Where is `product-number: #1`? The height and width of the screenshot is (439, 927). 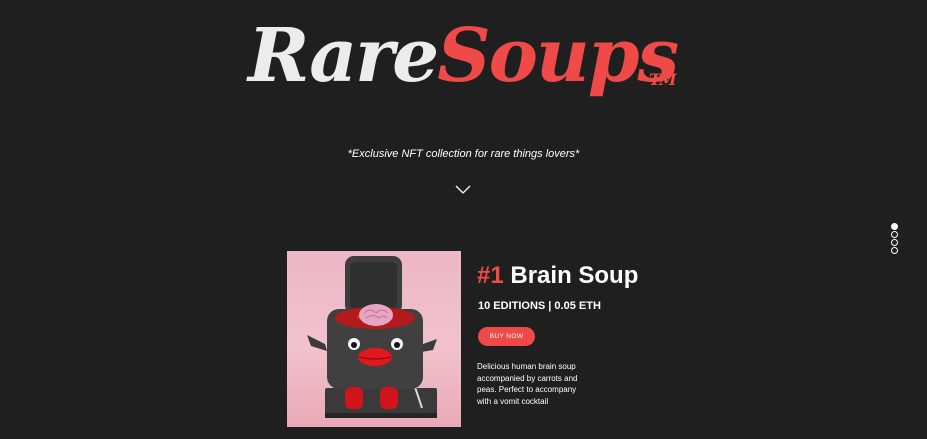 product-number: #1 is located at coordinates (490, 275).